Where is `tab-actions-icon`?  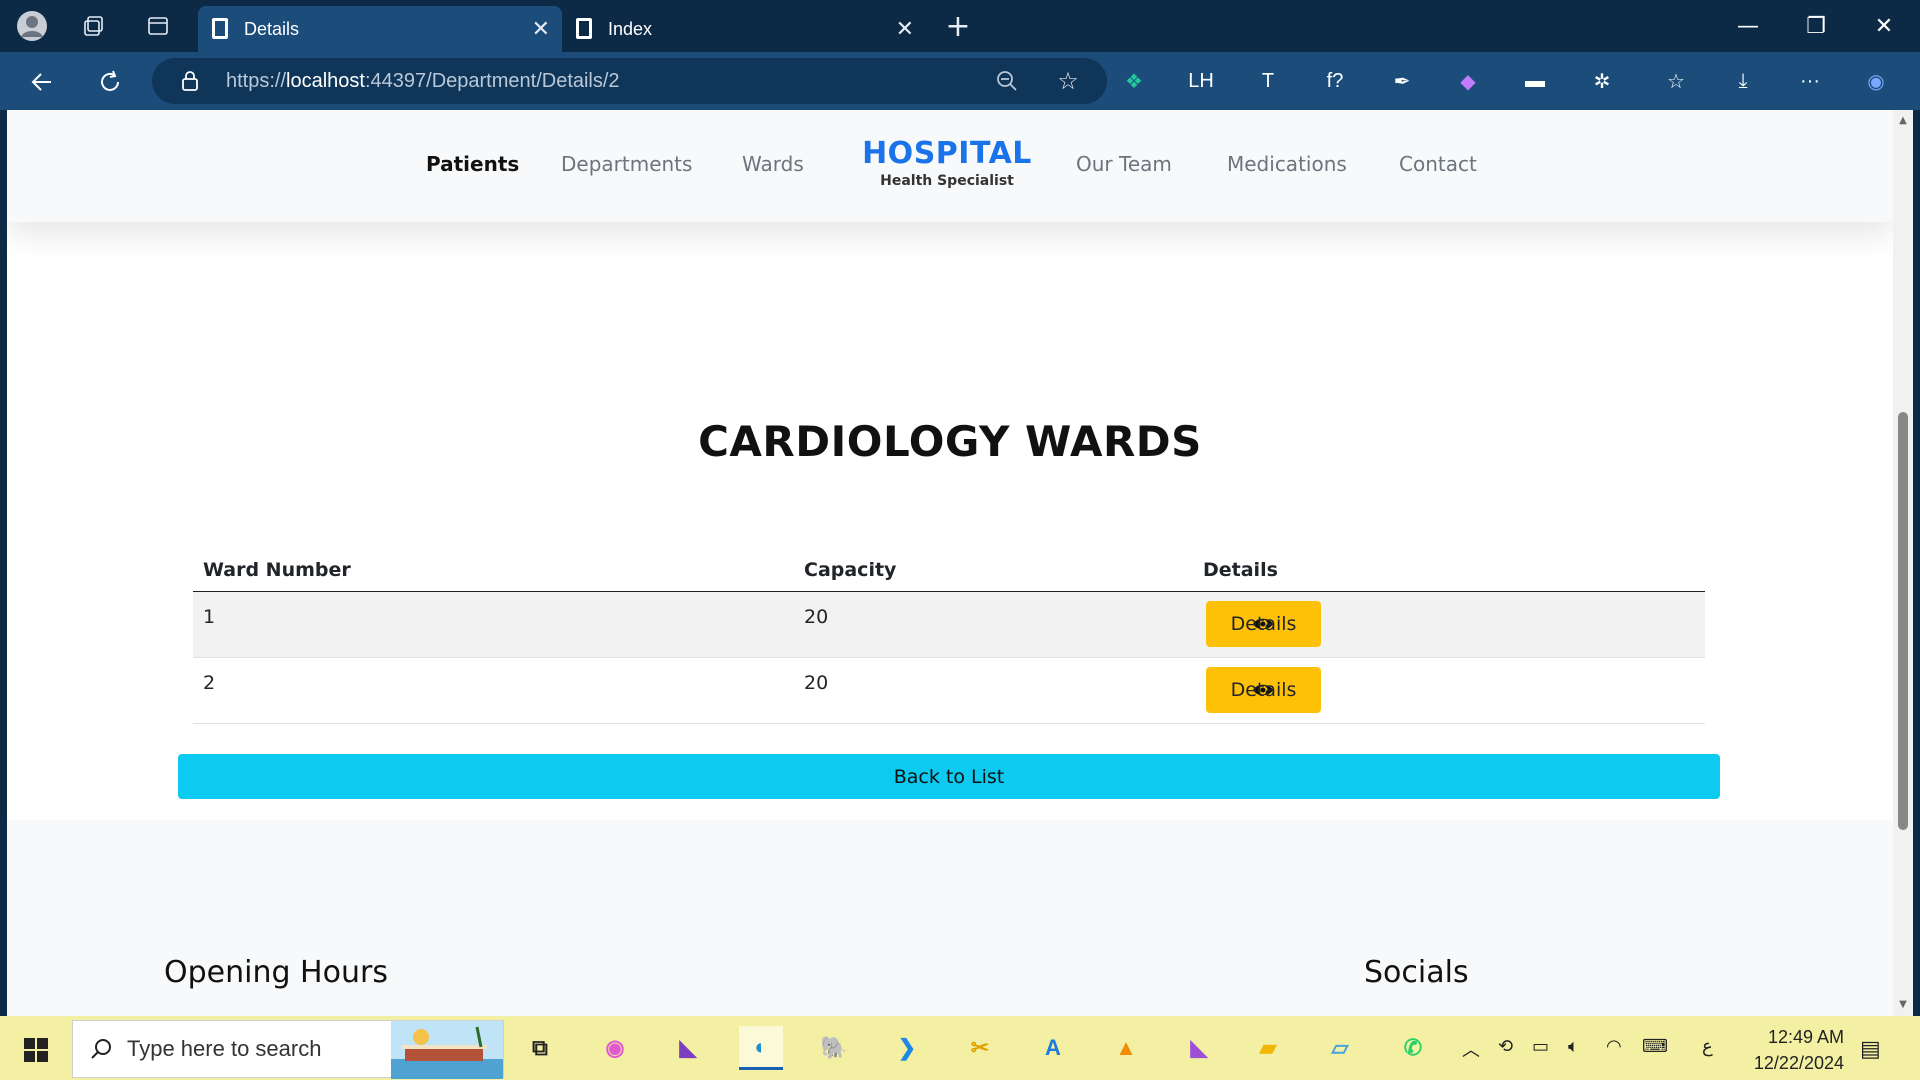
tab-actions-icon is located at coordinates (158, 26).